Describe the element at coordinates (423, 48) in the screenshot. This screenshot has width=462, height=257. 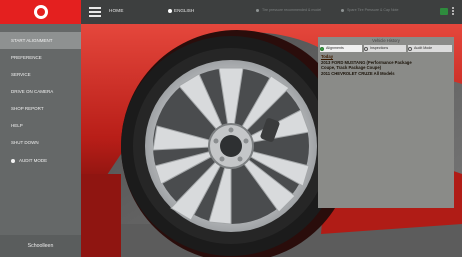
I see `tab-label: Audit Mode` at that location.